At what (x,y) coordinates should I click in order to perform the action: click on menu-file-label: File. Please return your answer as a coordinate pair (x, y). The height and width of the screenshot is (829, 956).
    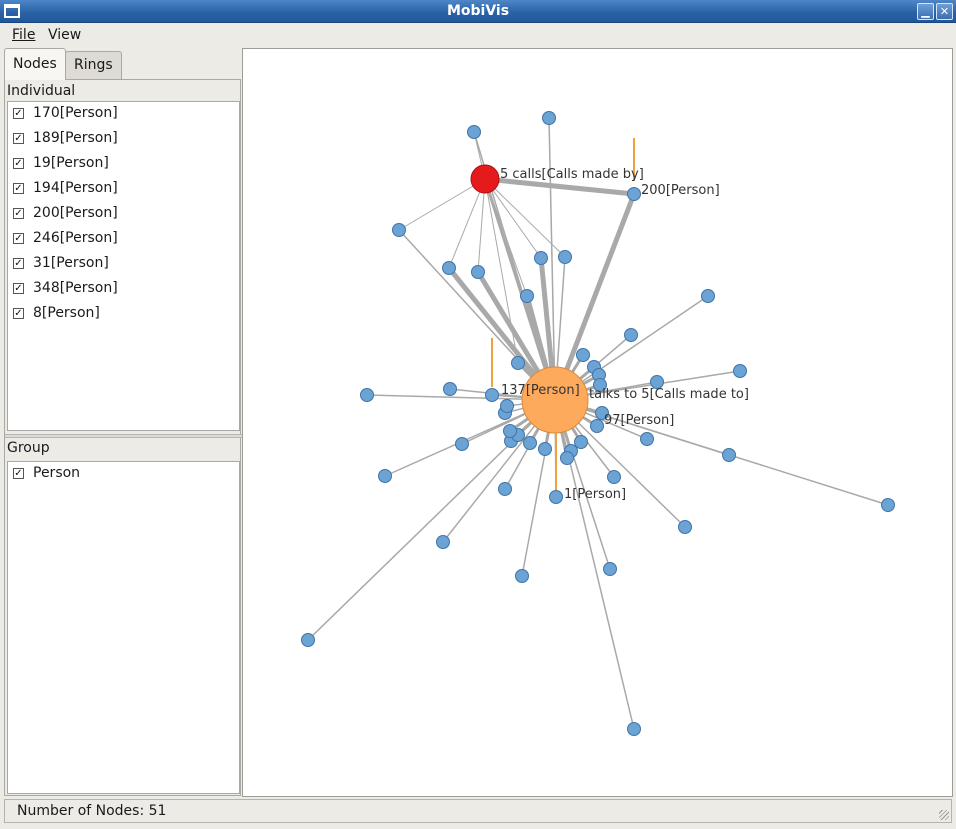
    Looking at the image, I should click on (24, 35).